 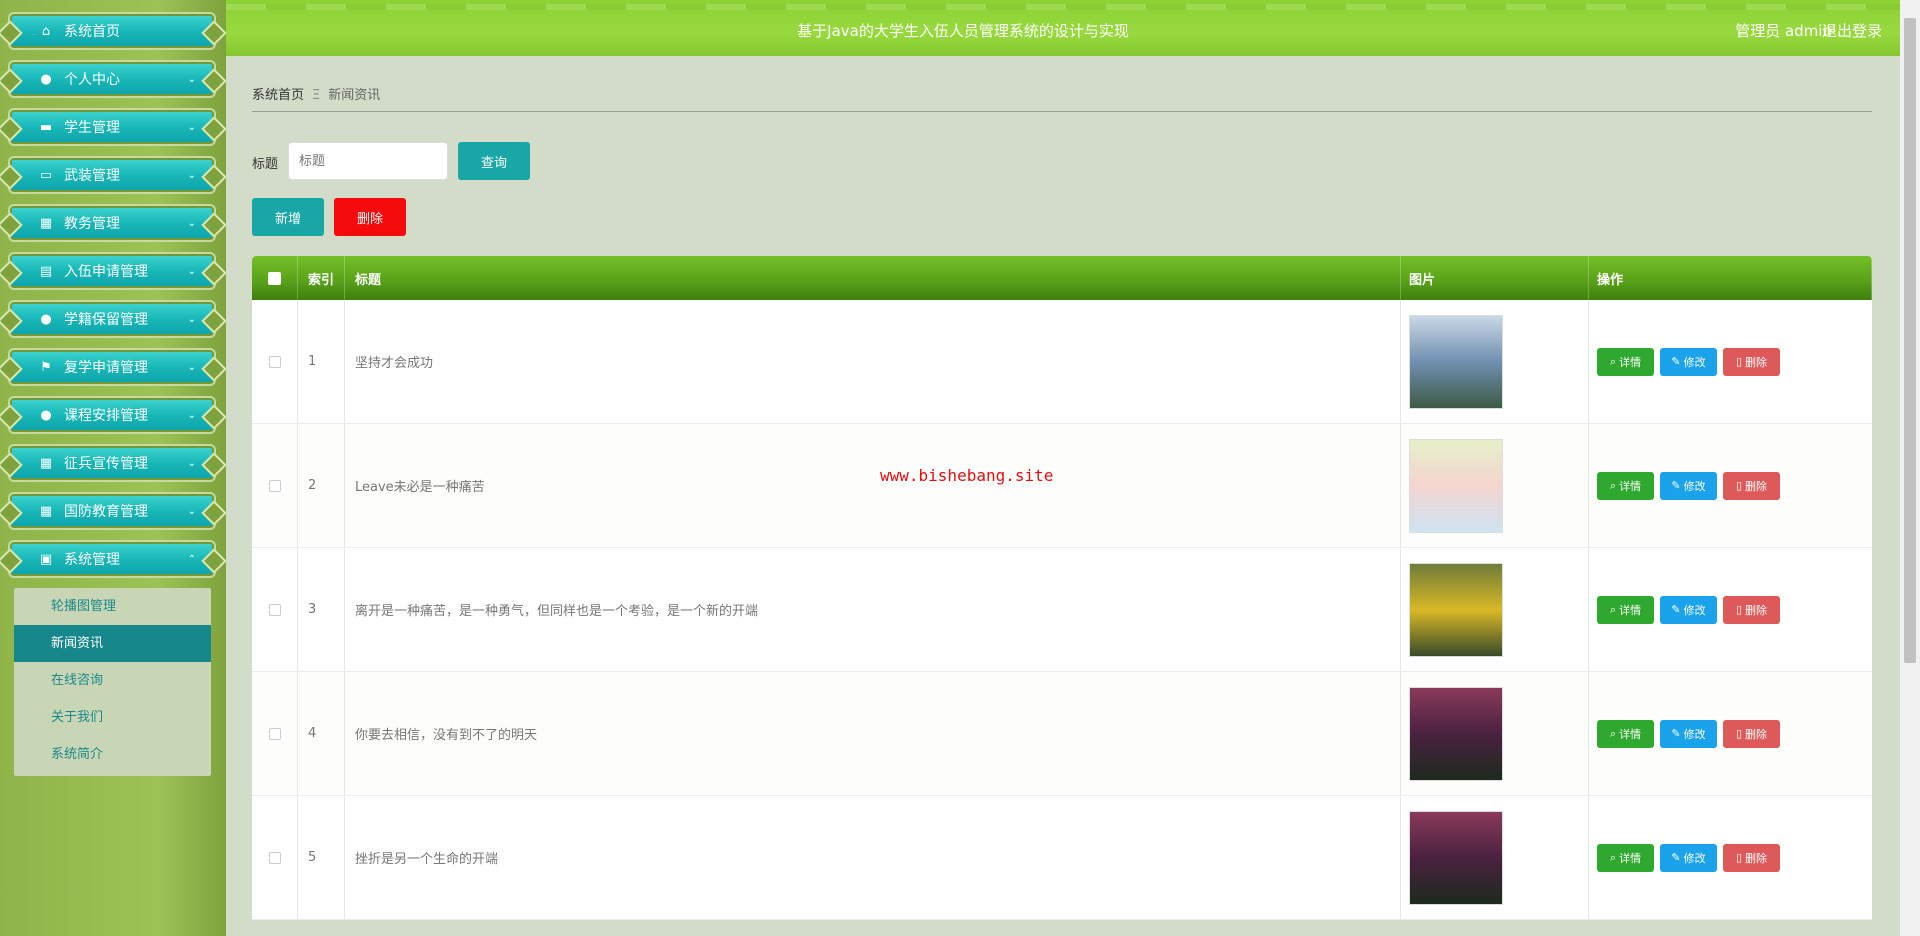 I want to click on table-row: 2 Leave未必是一种痛苦 ⌕ 详情 ✎ 修改 ▯ 删除, so click(x=1062, y=486).